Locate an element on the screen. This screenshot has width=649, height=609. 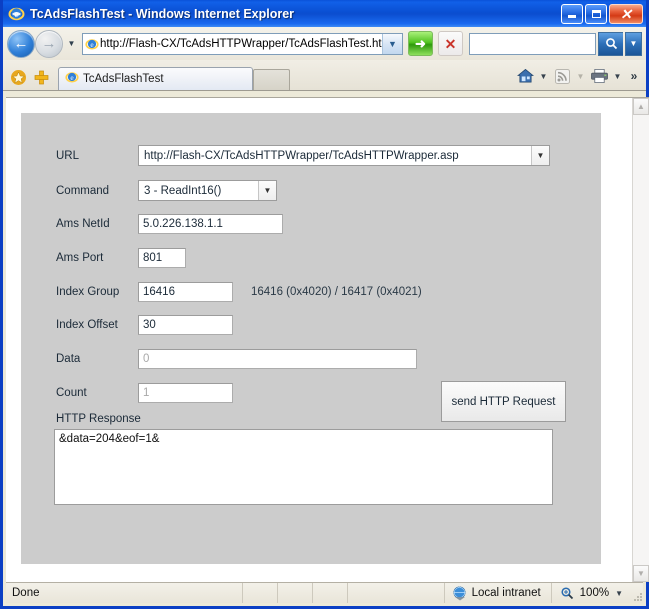
scroll-down-button: ▼ is located at coordinates (641, 573).